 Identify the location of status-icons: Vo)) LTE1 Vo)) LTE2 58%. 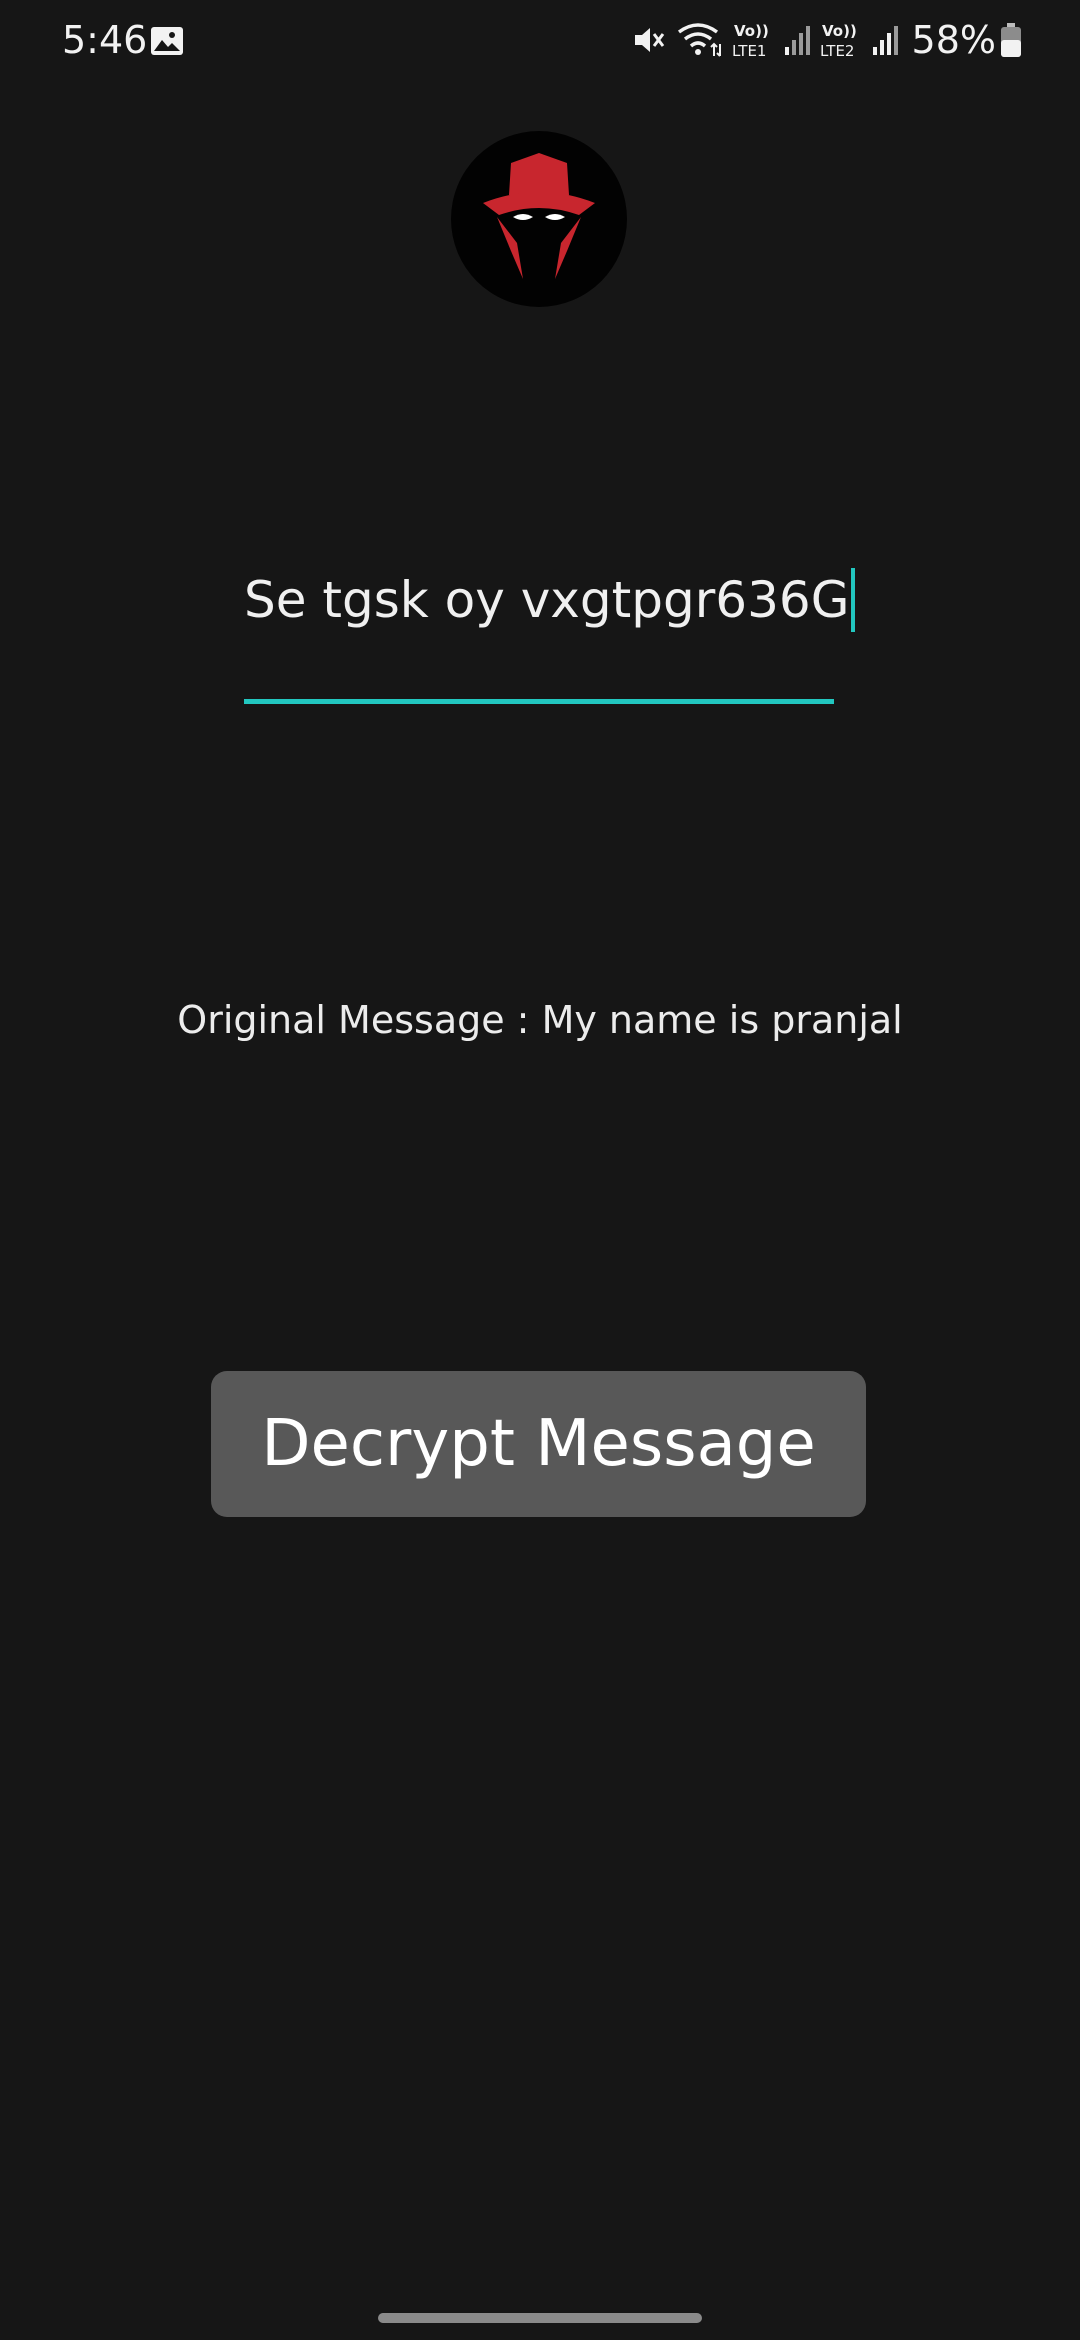
(822, 40).